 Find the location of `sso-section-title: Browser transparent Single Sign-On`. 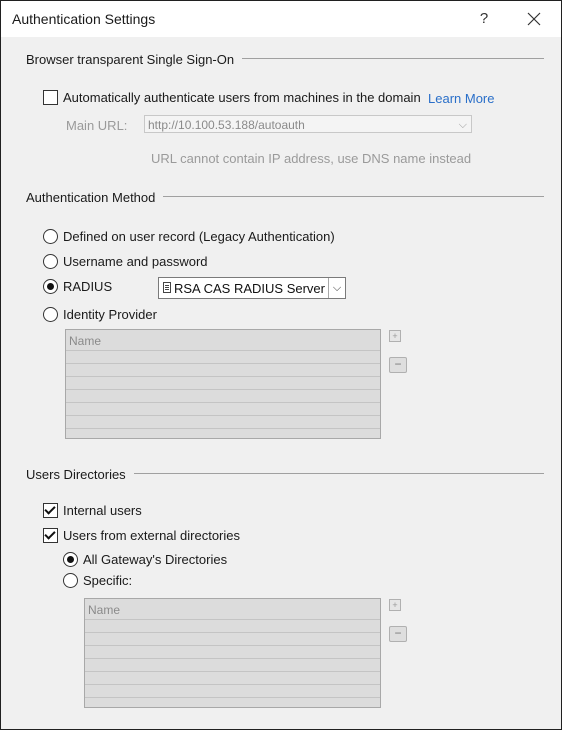

sso-section-title: Browser transparent Single Sign-On is located at coordinates (134, 59).